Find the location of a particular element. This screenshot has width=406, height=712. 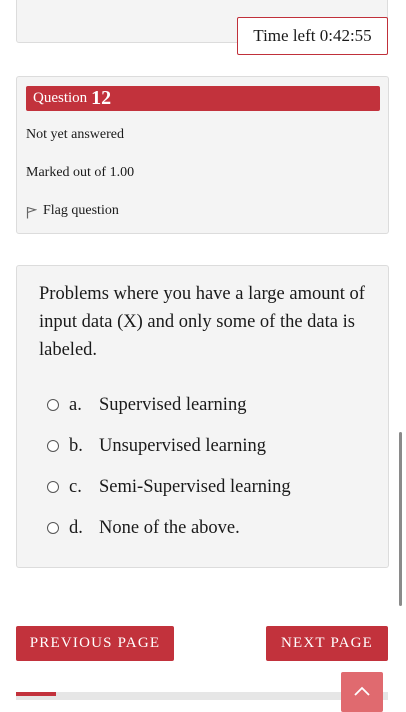

radio-button-c is located at coordinates (53, 487).